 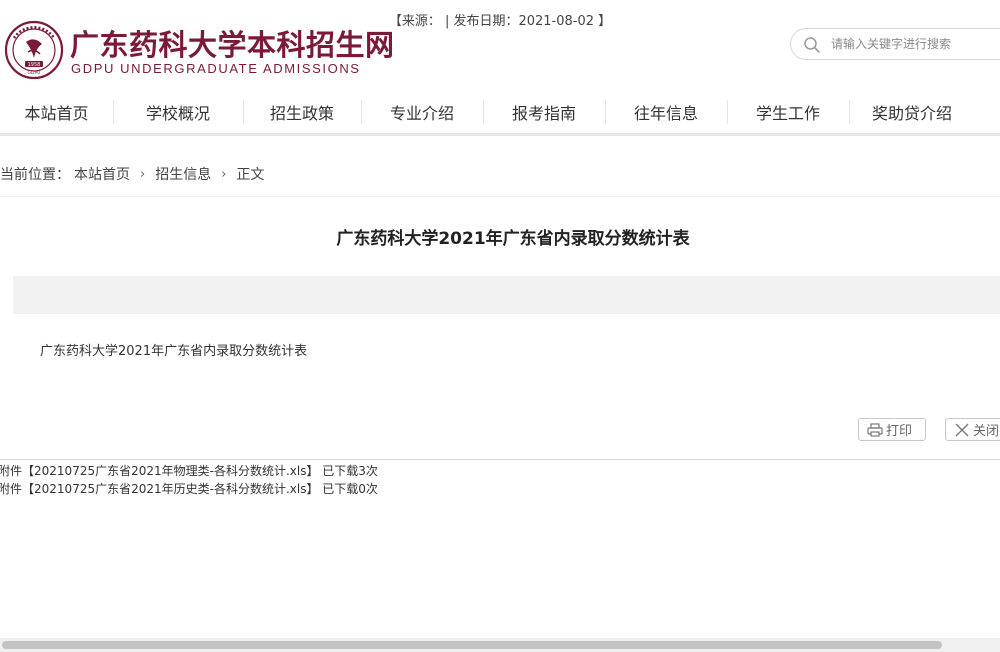 I want to click on nav-item-school-overview: 学校概况, so click(x=178, y=112).